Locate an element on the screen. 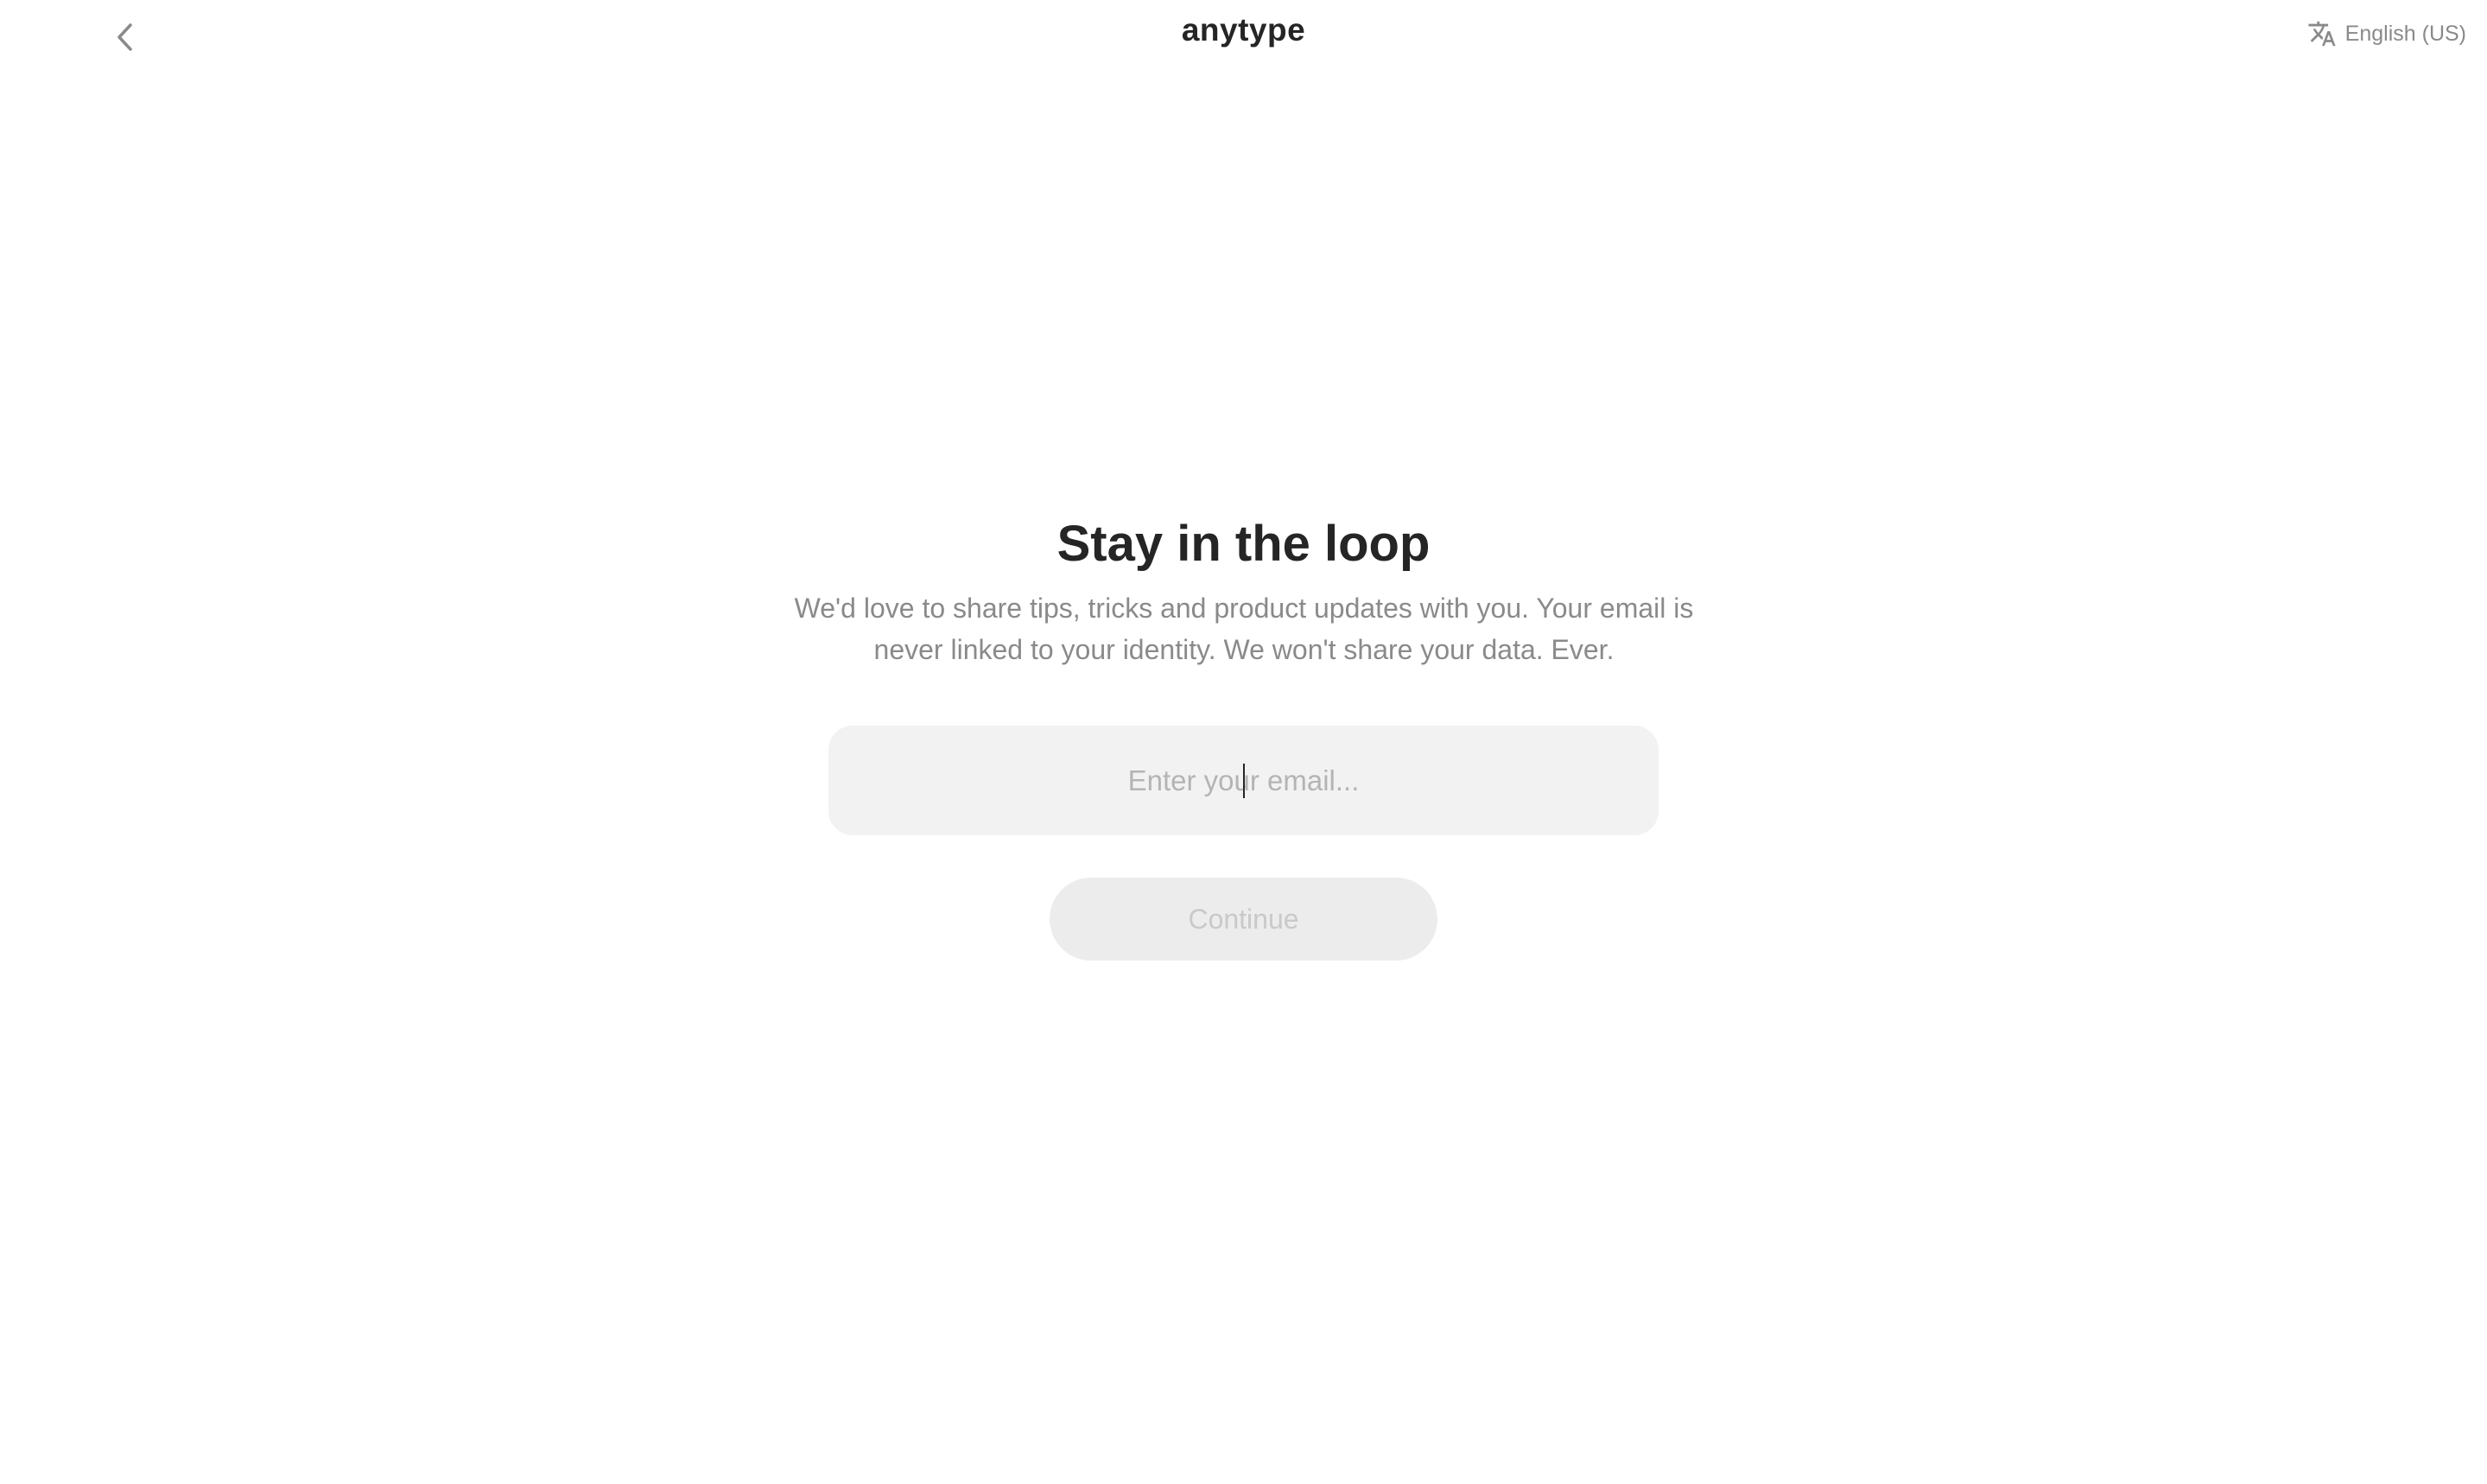 This screenshot has width=2487, height=1484. app-logo: anytype is located at coordinates (1243, 30).